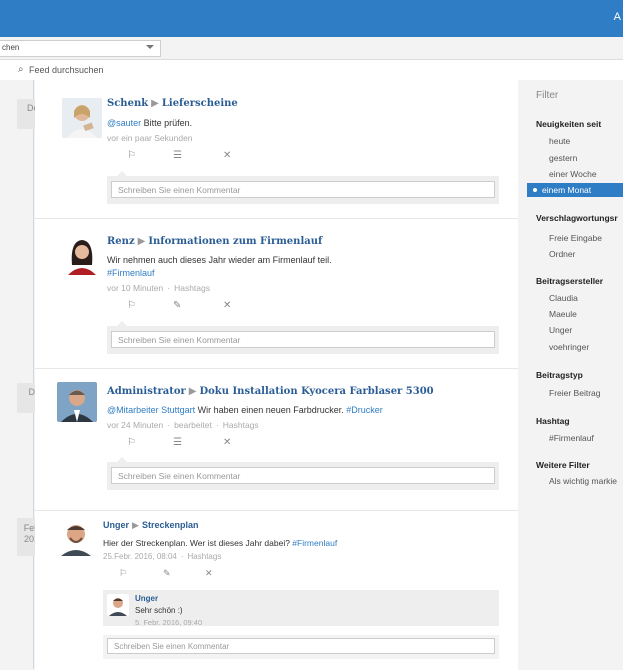 The width and height of the screenshot is (623, 670). Describe the element at coordinates (559, 141) in the screenshot. I see `filter-option: heute` at that location.